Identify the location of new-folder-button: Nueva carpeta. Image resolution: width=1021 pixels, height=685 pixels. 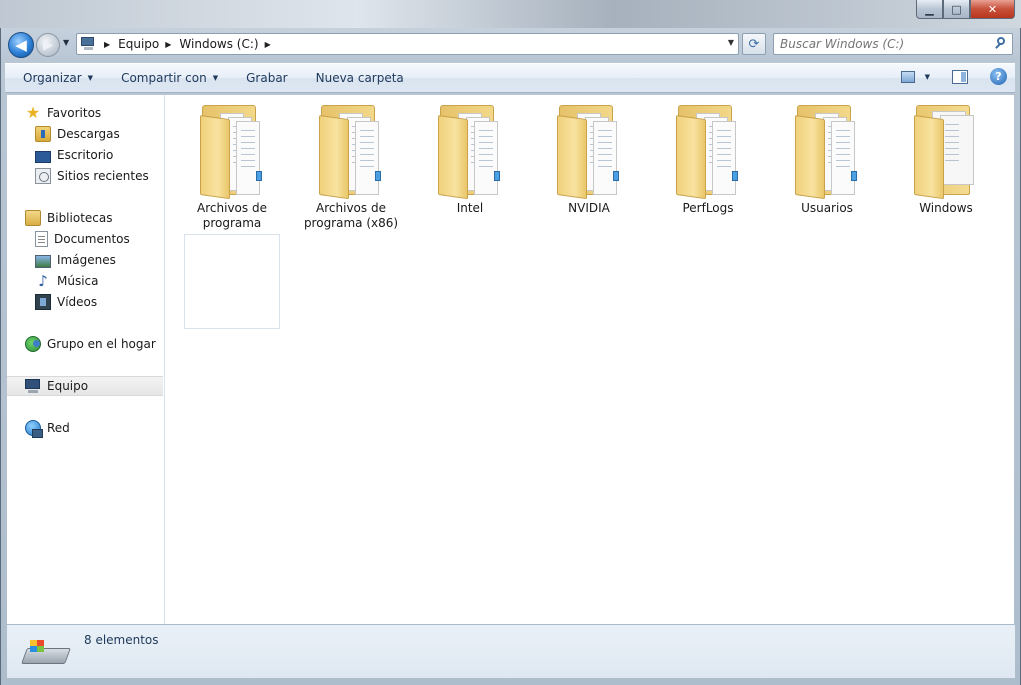
(360, 78).